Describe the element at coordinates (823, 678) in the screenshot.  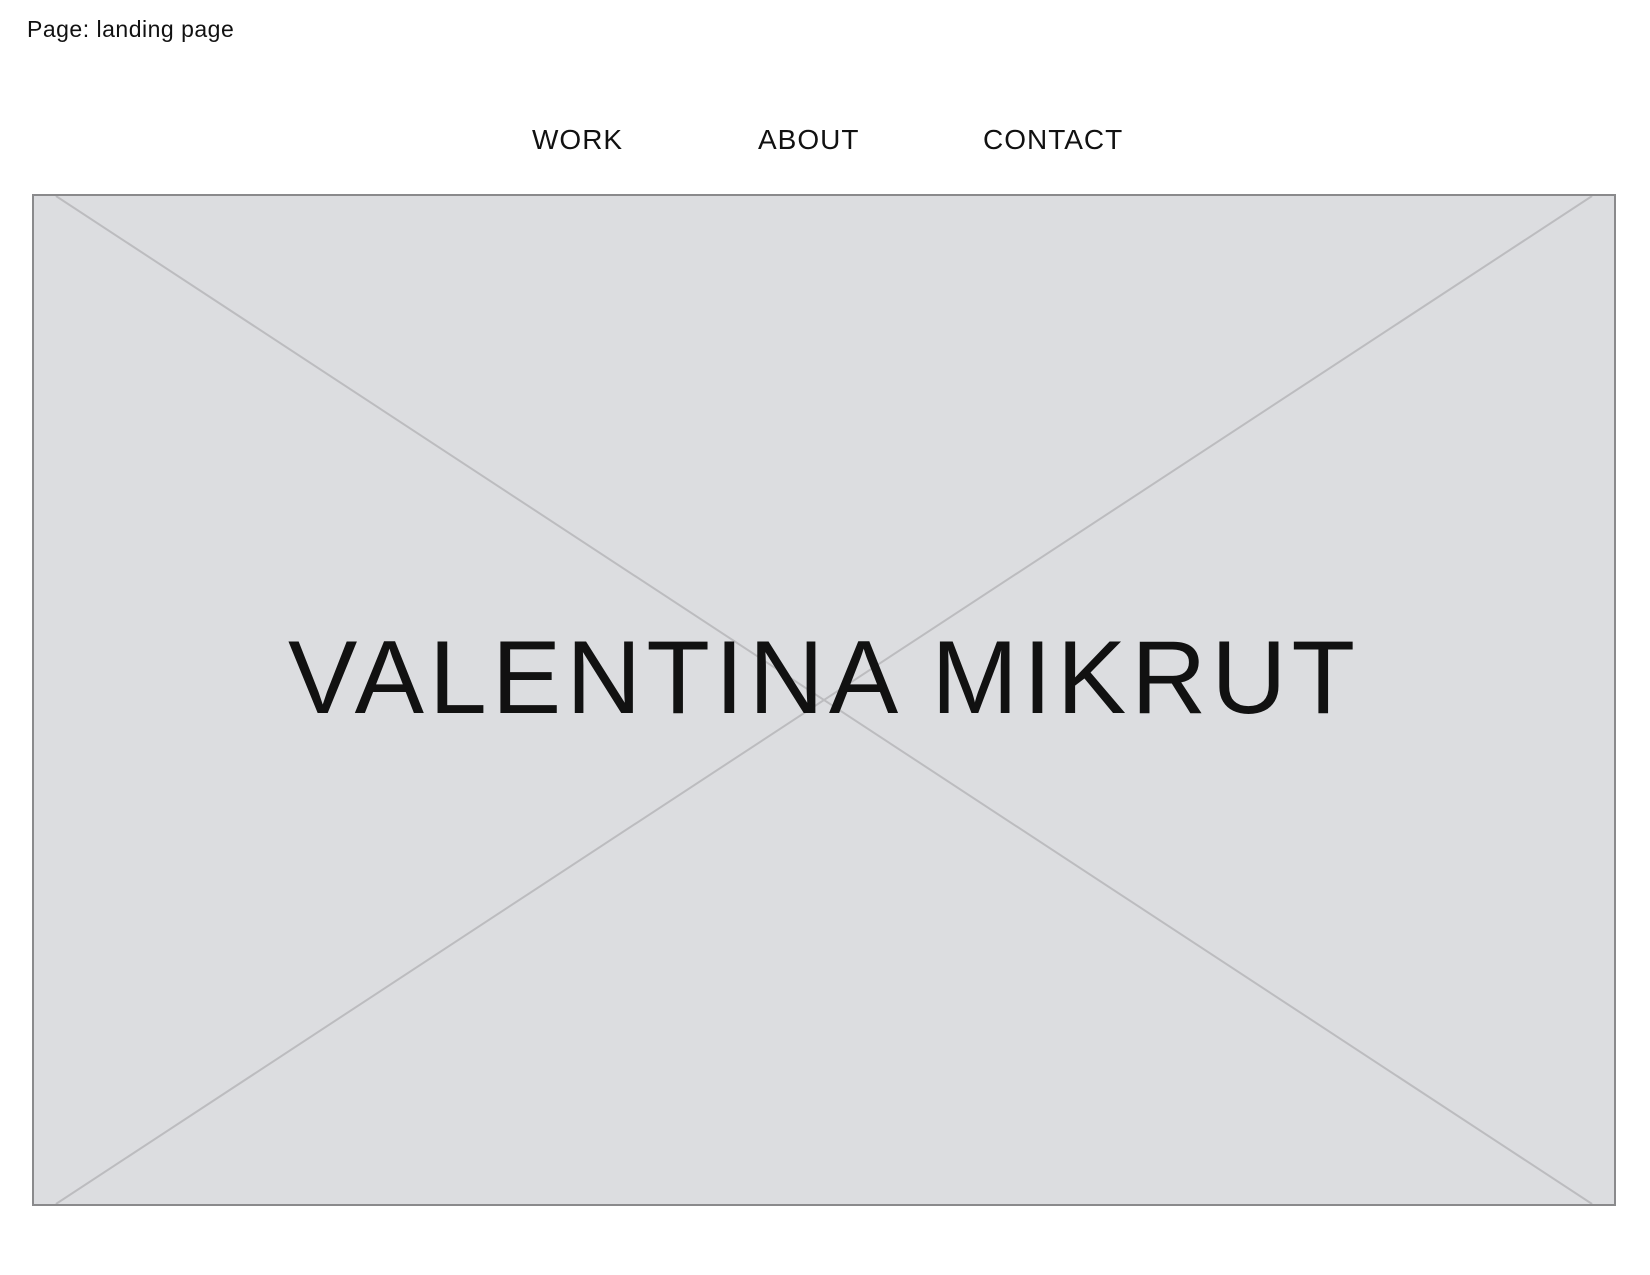
I see `hero-title: VALENTINA MIKRUT` at that location.